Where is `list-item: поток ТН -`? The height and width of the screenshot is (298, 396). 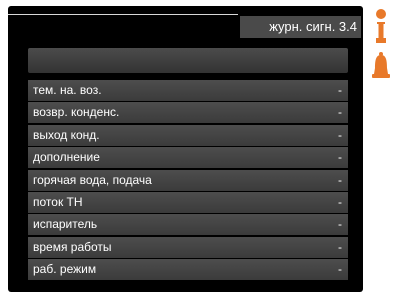 list-item: поток ТН - is located at coordinates (188, 202).